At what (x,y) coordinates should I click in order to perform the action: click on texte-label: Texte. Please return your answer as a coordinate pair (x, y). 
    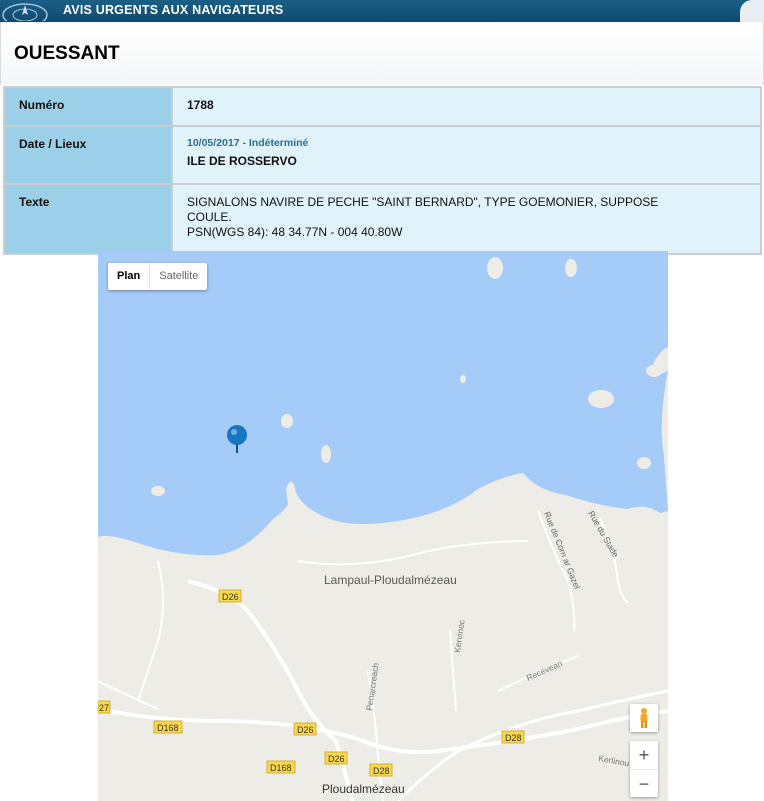
    Looking at the image, I should click on (88, 219).